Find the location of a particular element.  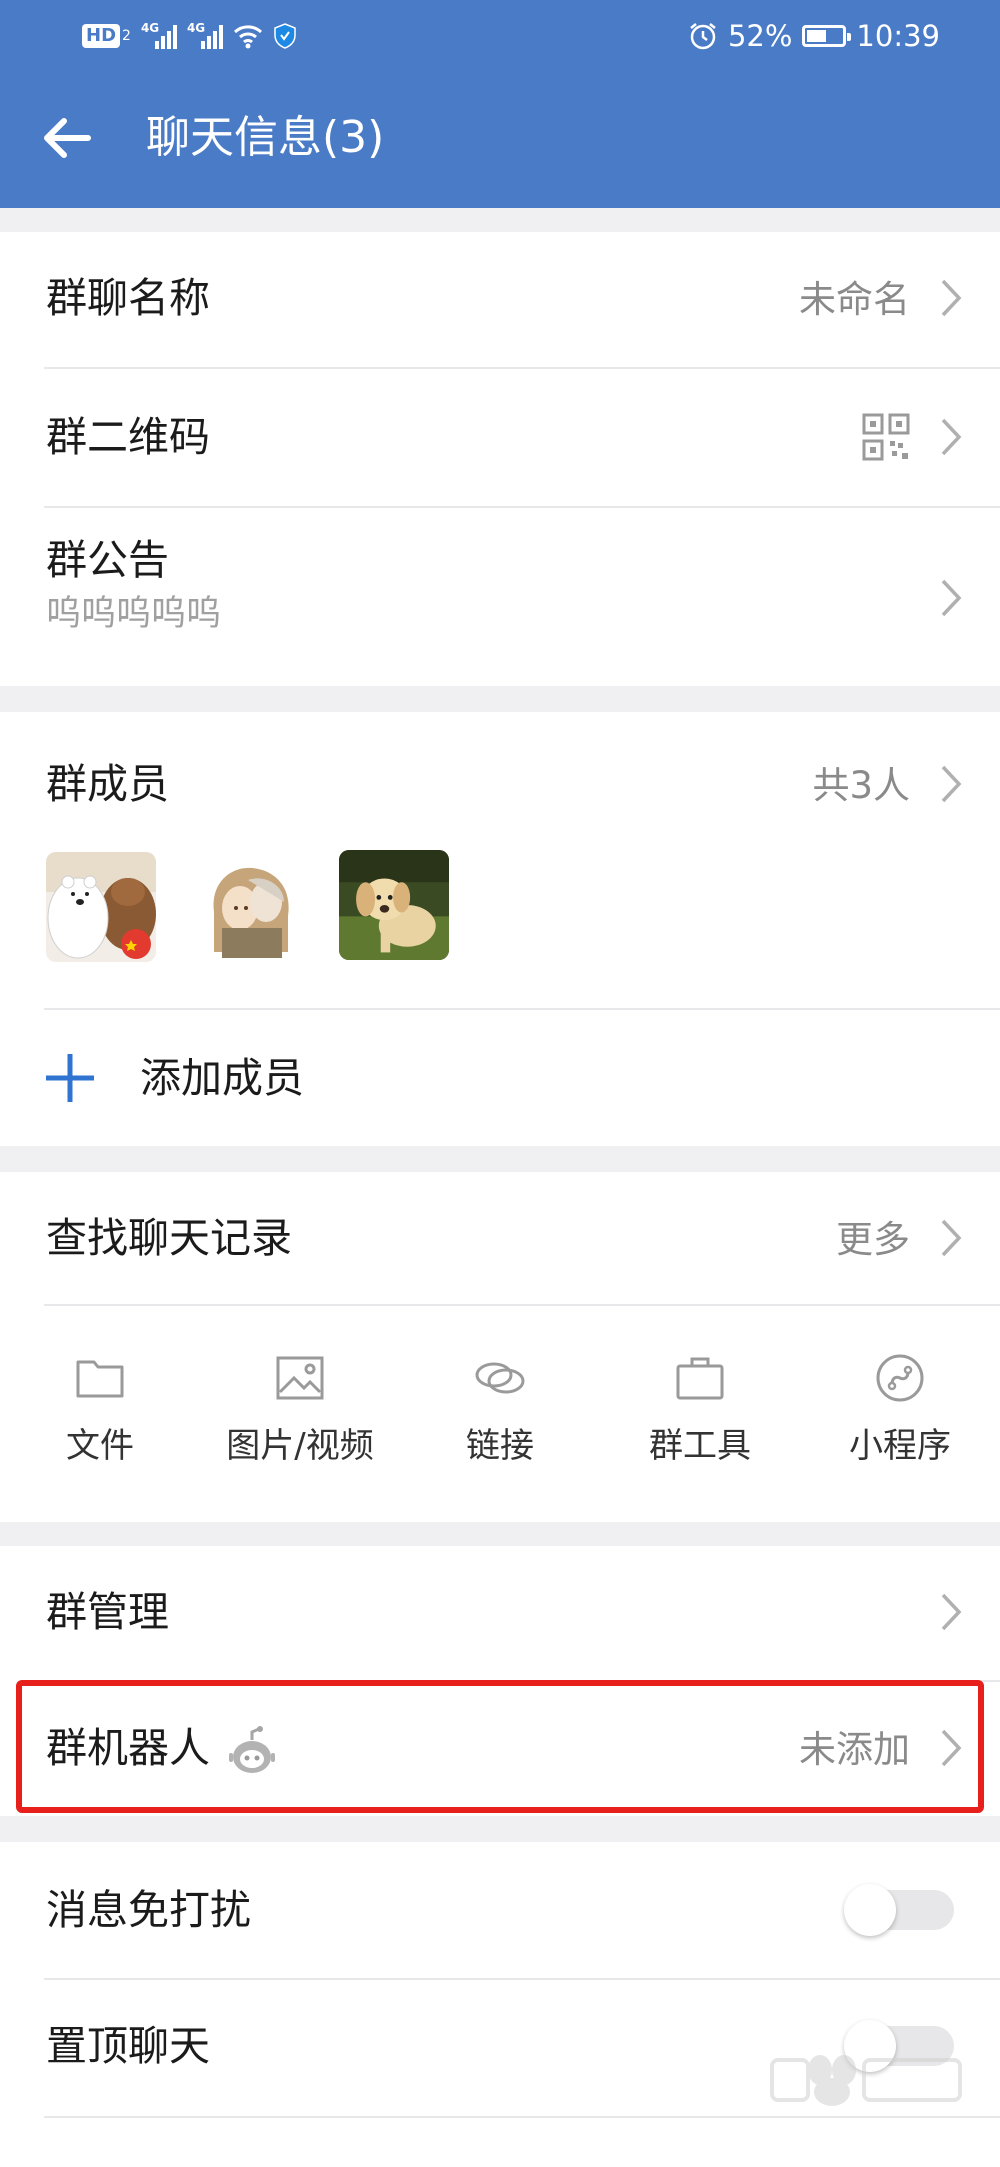

image-icon is located at coordinates (300, 1378).